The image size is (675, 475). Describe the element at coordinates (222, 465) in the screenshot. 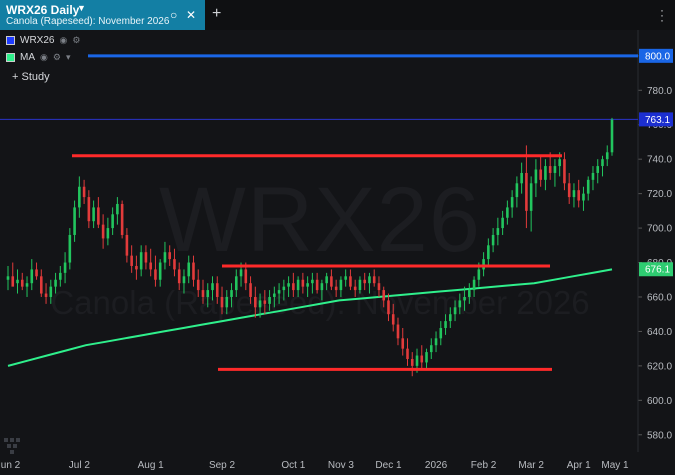

I see `x-tick-label: Sep 2` at that location.